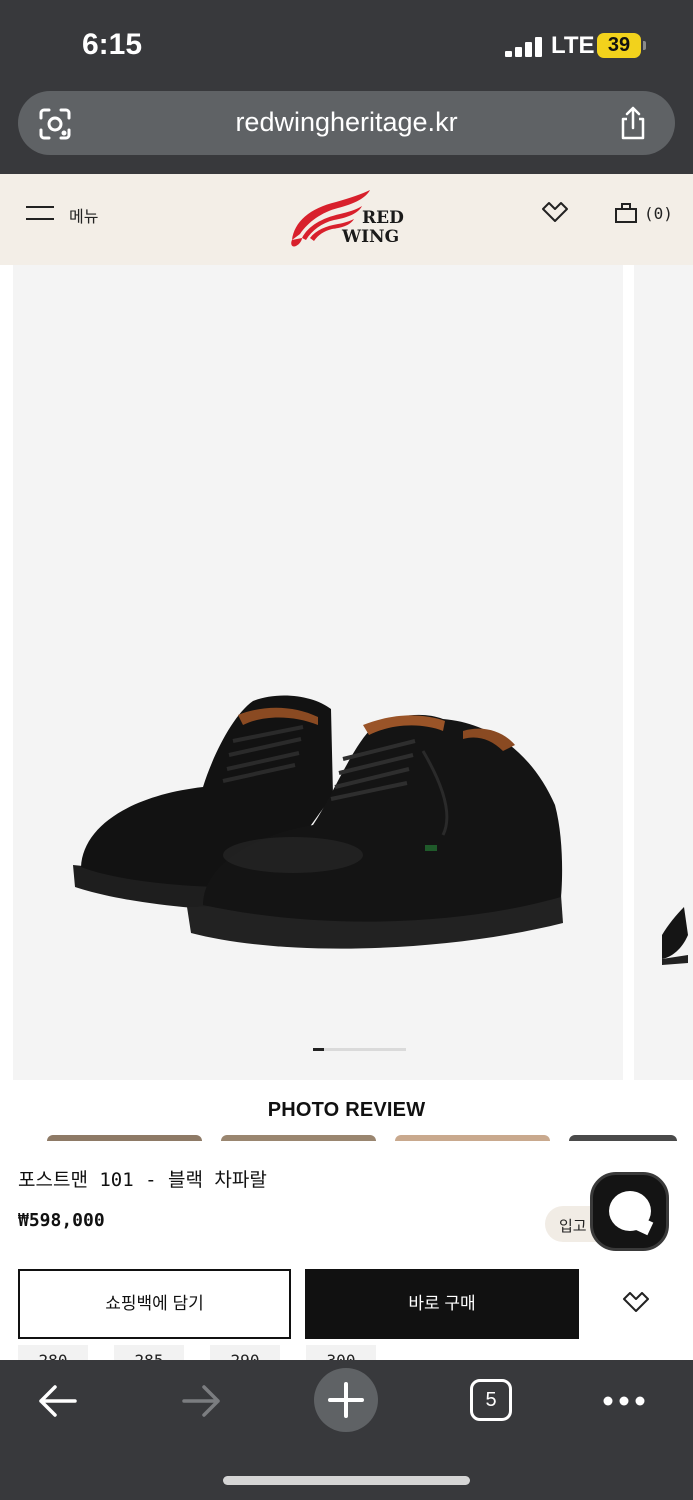 The image size is (693, 1500). Describe the element at coordinates (83, 215) in the screenshot. I see `menu-label: 메뉴` at that location.